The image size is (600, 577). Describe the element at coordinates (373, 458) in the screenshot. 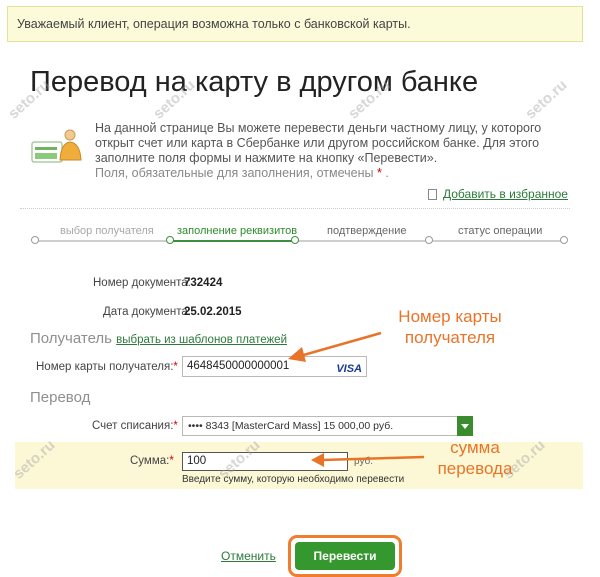

I see `arrow-to-amount-field` at that location.